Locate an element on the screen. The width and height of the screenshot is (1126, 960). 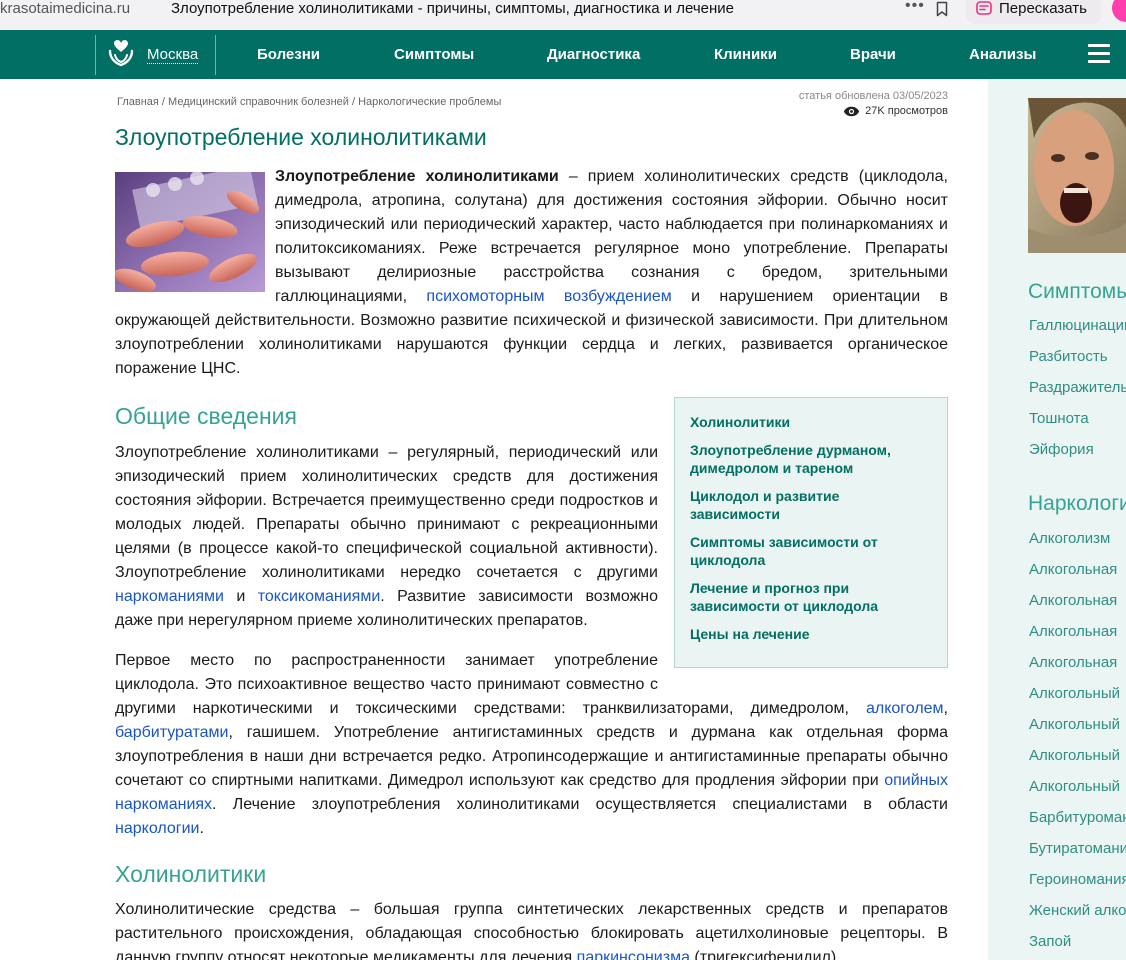
link-narcomanias: наркоманиями is located at coordinates (169, 596).